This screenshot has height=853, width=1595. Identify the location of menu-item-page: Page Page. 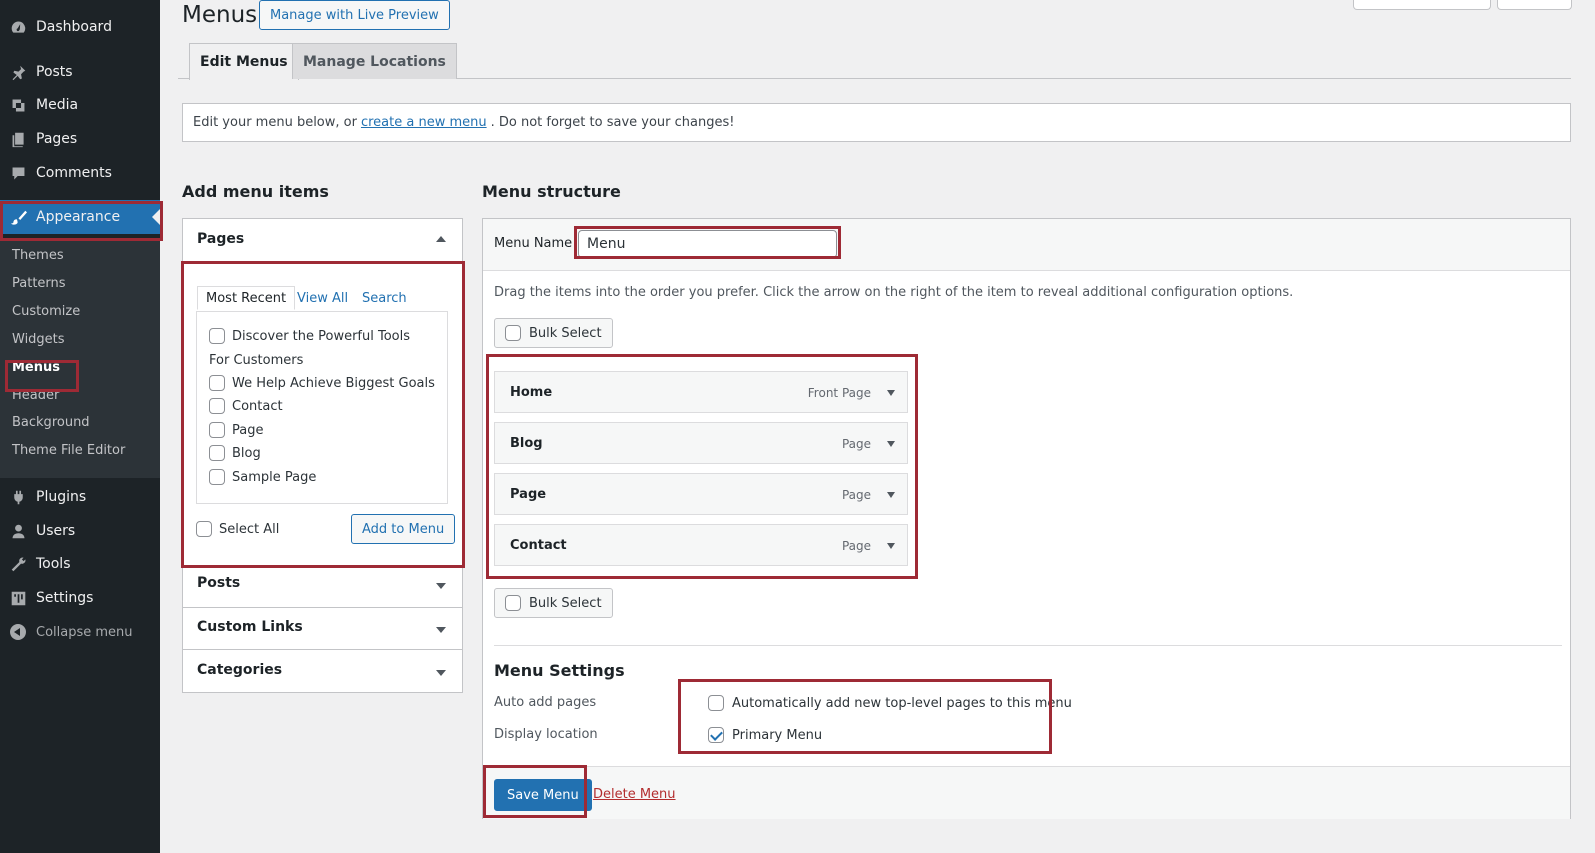
(701, 494).